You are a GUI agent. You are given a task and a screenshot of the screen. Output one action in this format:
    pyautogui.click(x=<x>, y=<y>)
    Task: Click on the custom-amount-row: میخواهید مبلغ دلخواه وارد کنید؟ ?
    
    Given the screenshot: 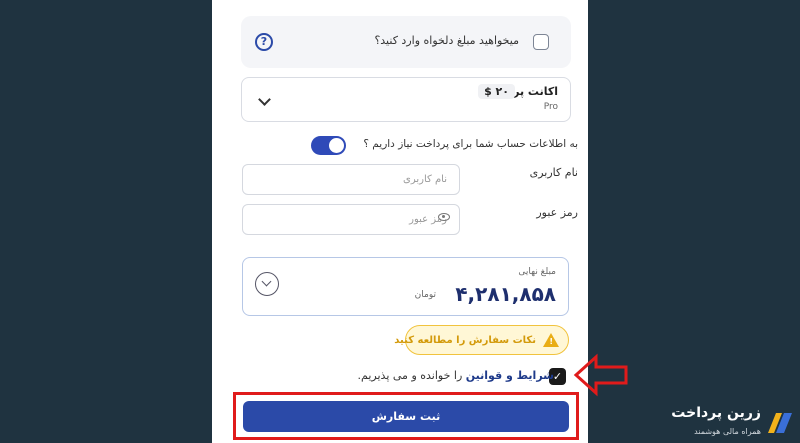 What is the action you would take?
    pyautogui.click(x=406, y=42)
    